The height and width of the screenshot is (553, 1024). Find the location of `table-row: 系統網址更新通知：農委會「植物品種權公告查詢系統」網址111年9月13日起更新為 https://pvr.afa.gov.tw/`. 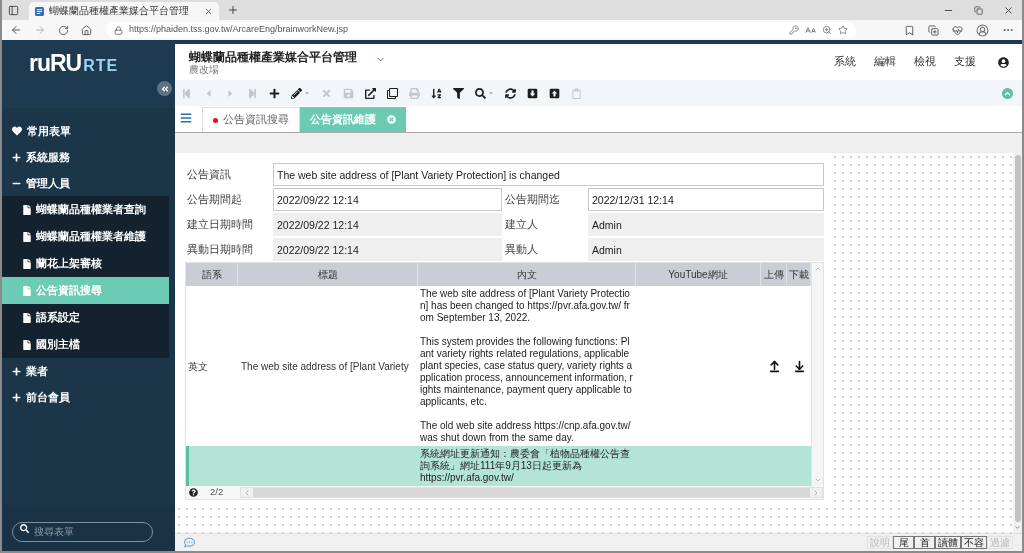

table-row: 系統網址更新通知：農委會「植物品種權公告查詢系統」網址111年9月13日起更新為 https://pvr.afa.gov.tw/ is located at coordinates (498, 466).